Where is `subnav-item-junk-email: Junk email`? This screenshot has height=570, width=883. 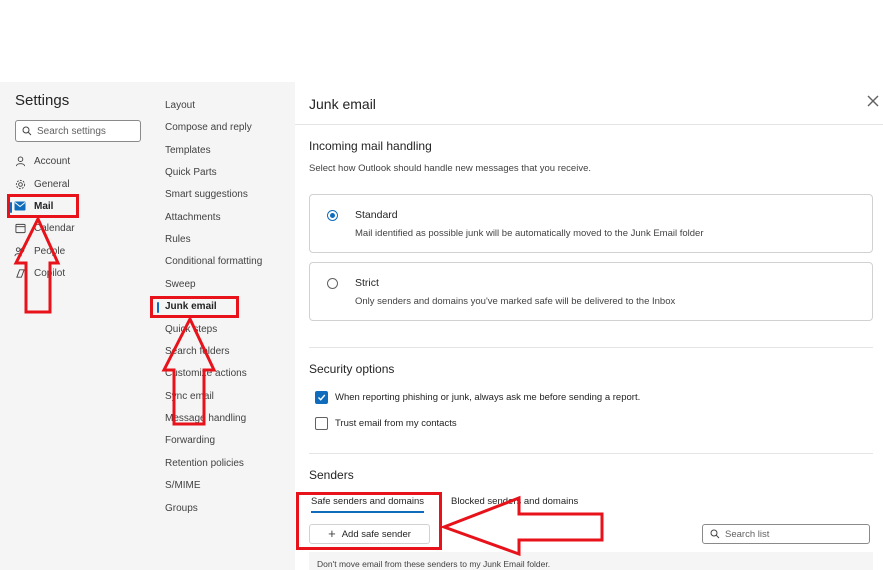 subnav-item-junk-email: Junk email is located at coordinates (191, 307).